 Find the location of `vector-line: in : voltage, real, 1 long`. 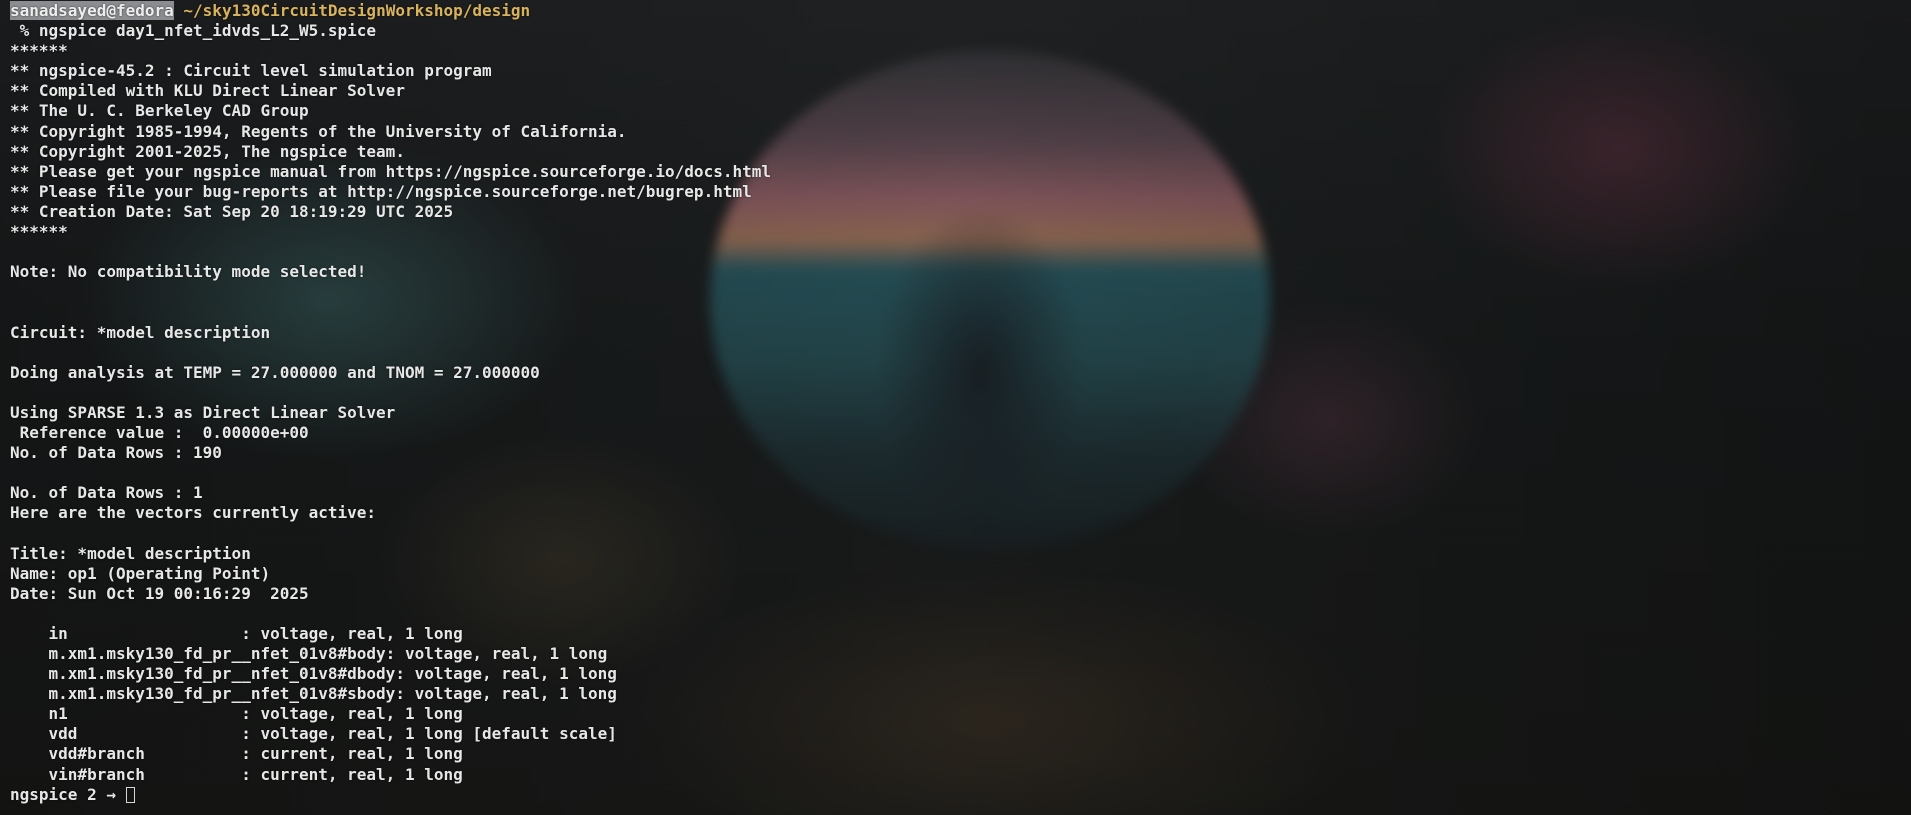

vector-line: in : voltage, real, 1 long is located at coordinates (236, 633).